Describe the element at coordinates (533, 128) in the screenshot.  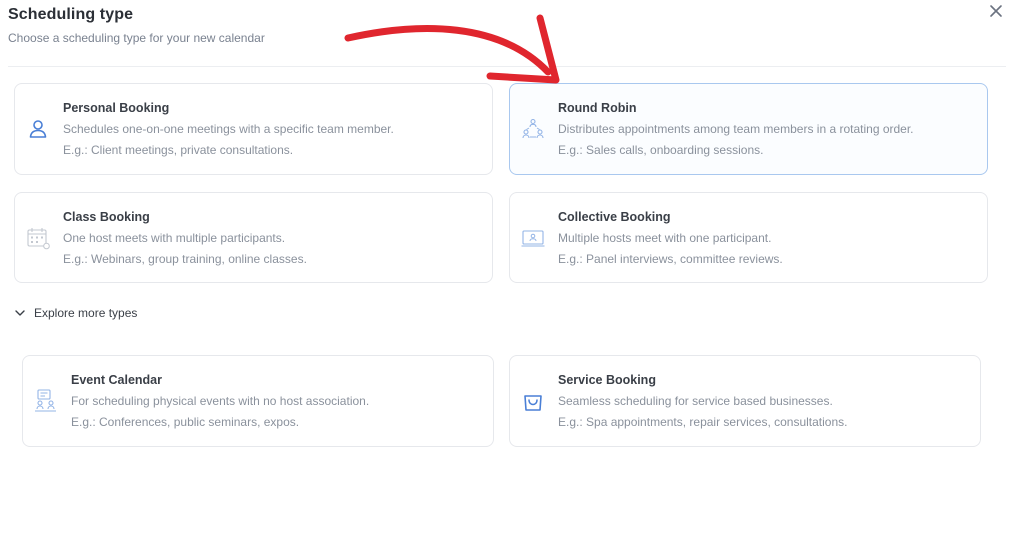
I see `round-robin-icon` at that location.